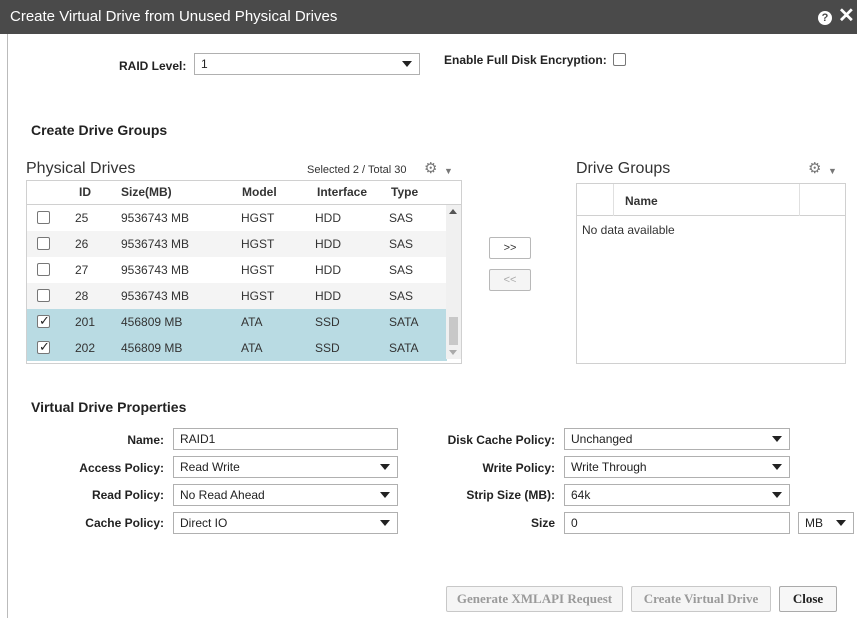  What do you see at coordinates (237, 322) in the screenshot?
I see `table-row: 201 456809 MB ATA SSD SATA` at bounding box center [237, 322].